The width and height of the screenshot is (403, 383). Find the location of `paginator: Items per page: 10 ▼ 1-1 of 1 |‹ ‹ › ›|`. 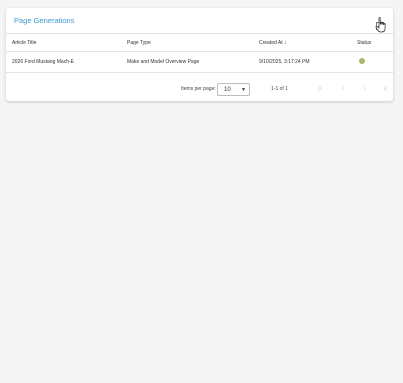

paginator: Items per page: 10 ▼ 1-1 of 1 |‹ ‹ › ›| is located at coordinates (199, 91).